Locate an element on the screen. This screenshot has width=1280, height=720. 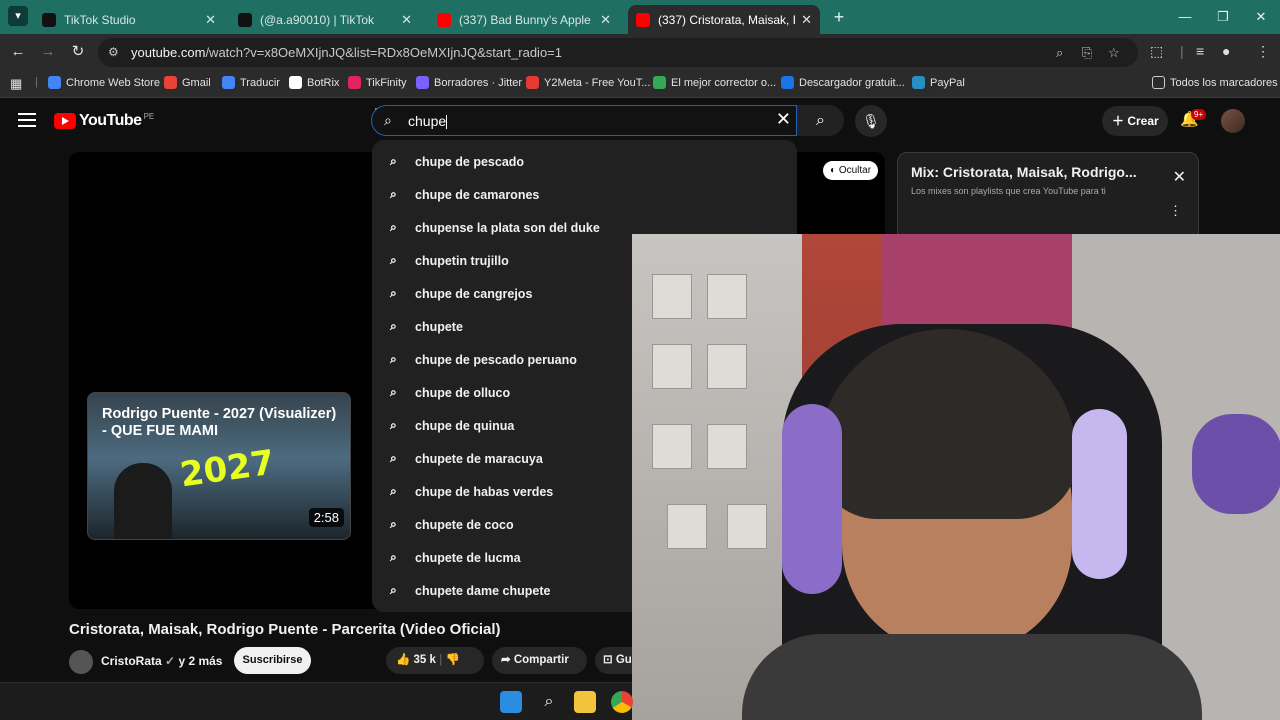
zoom-search-icon: ⌕ is located at coordinates (1059, 53).